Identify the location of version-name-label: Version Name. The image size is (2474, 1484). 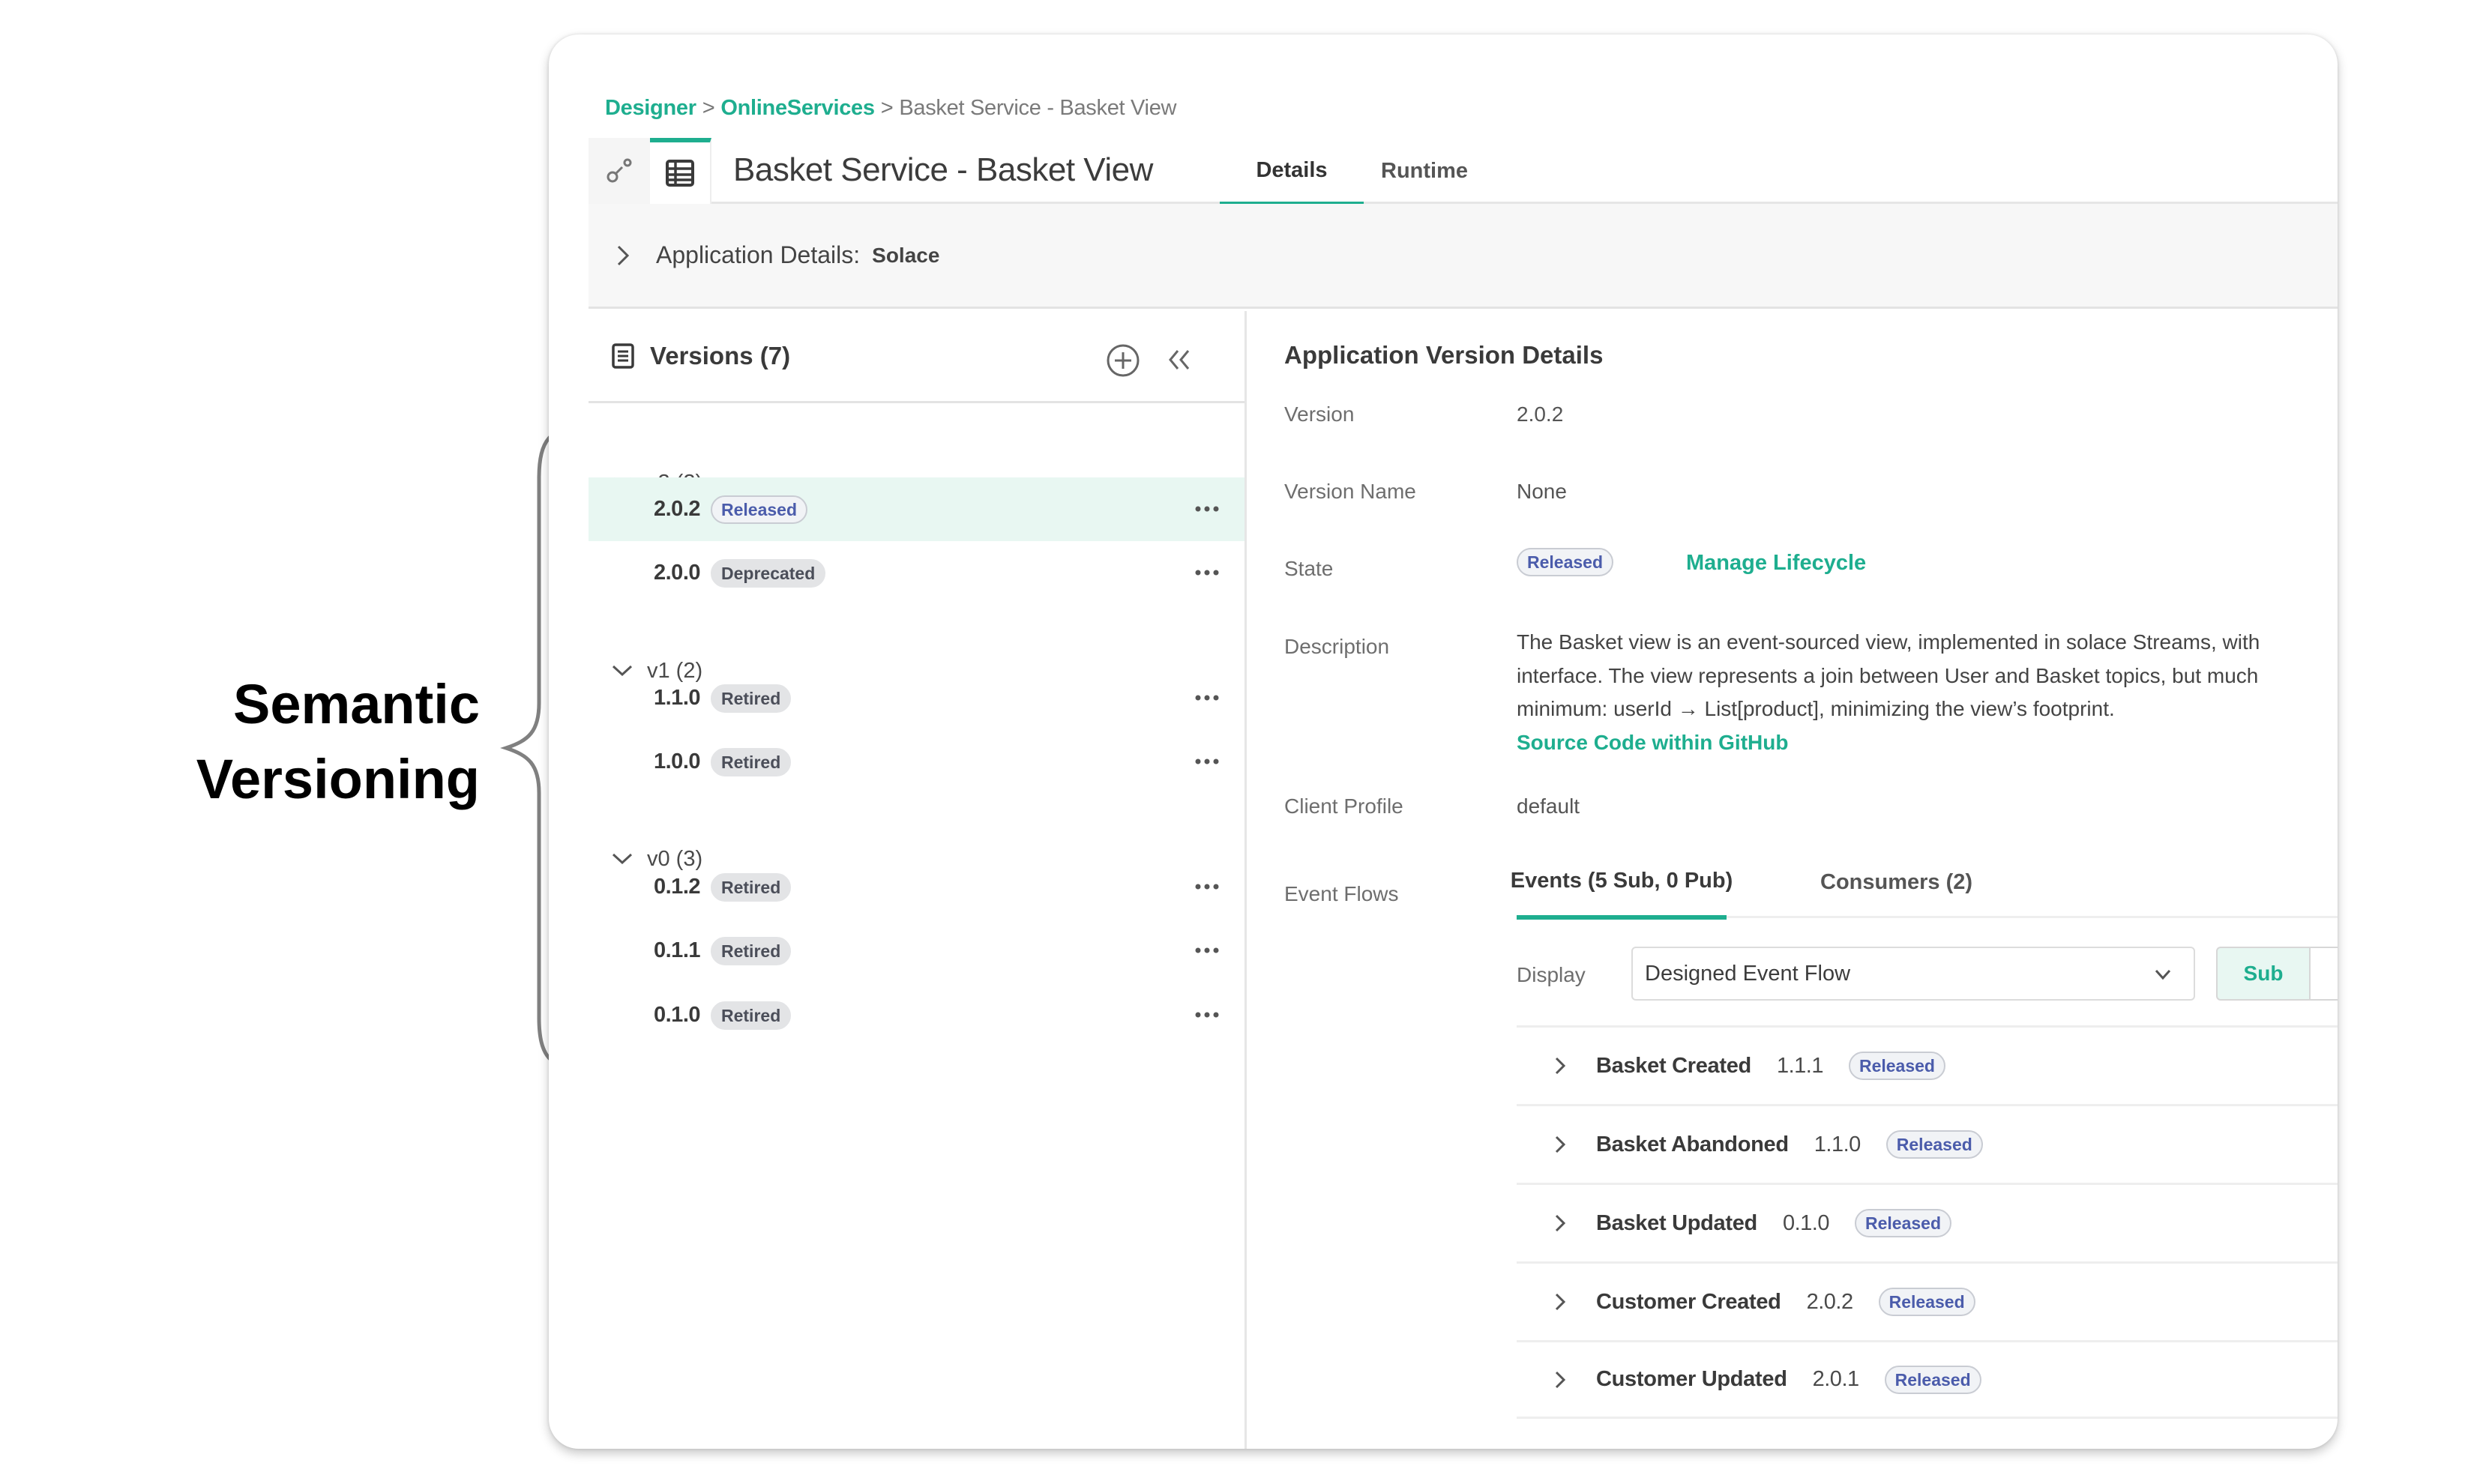
(1350, 492).